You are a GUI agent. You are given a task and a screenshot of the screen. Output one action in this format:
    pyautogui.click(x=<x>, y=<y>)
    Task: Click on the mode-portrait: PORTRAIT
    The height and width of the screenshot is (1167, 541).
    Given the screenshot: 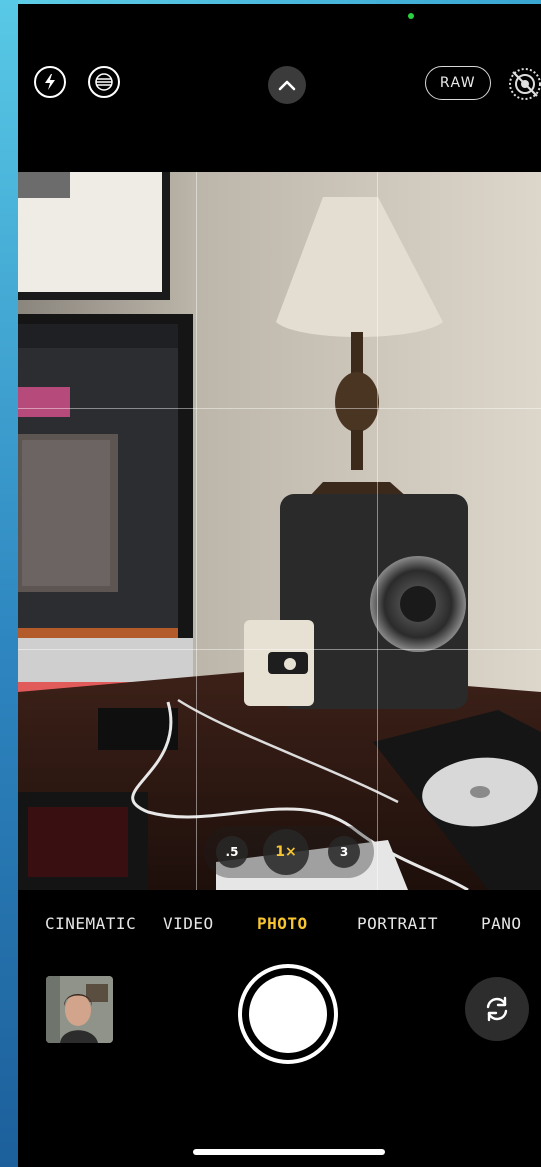 What is the action you would take?
    pyautogui.click(x=397, y=923)
    